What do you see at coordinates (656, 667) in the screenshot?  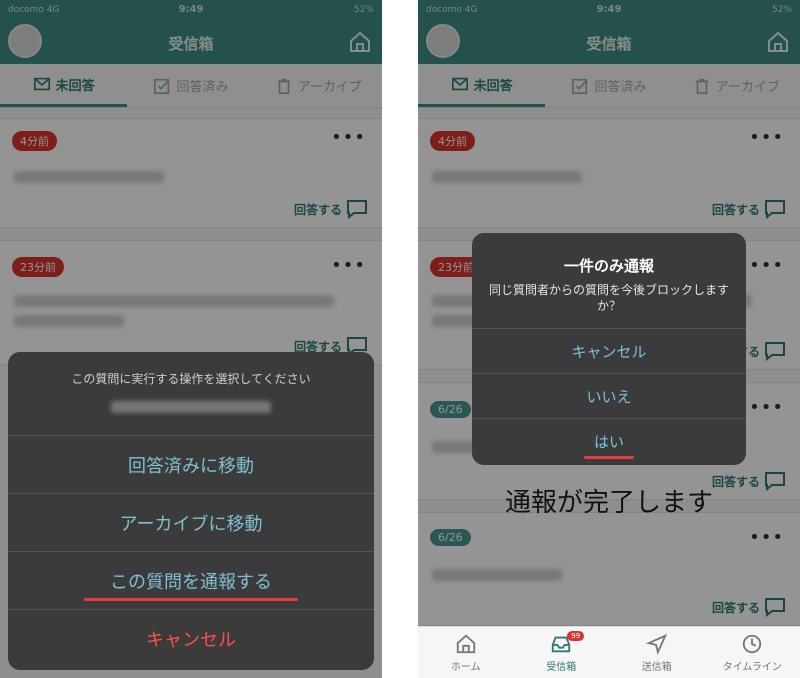 I see `nav-label: 送信箱` at bounding box center [656, 667].